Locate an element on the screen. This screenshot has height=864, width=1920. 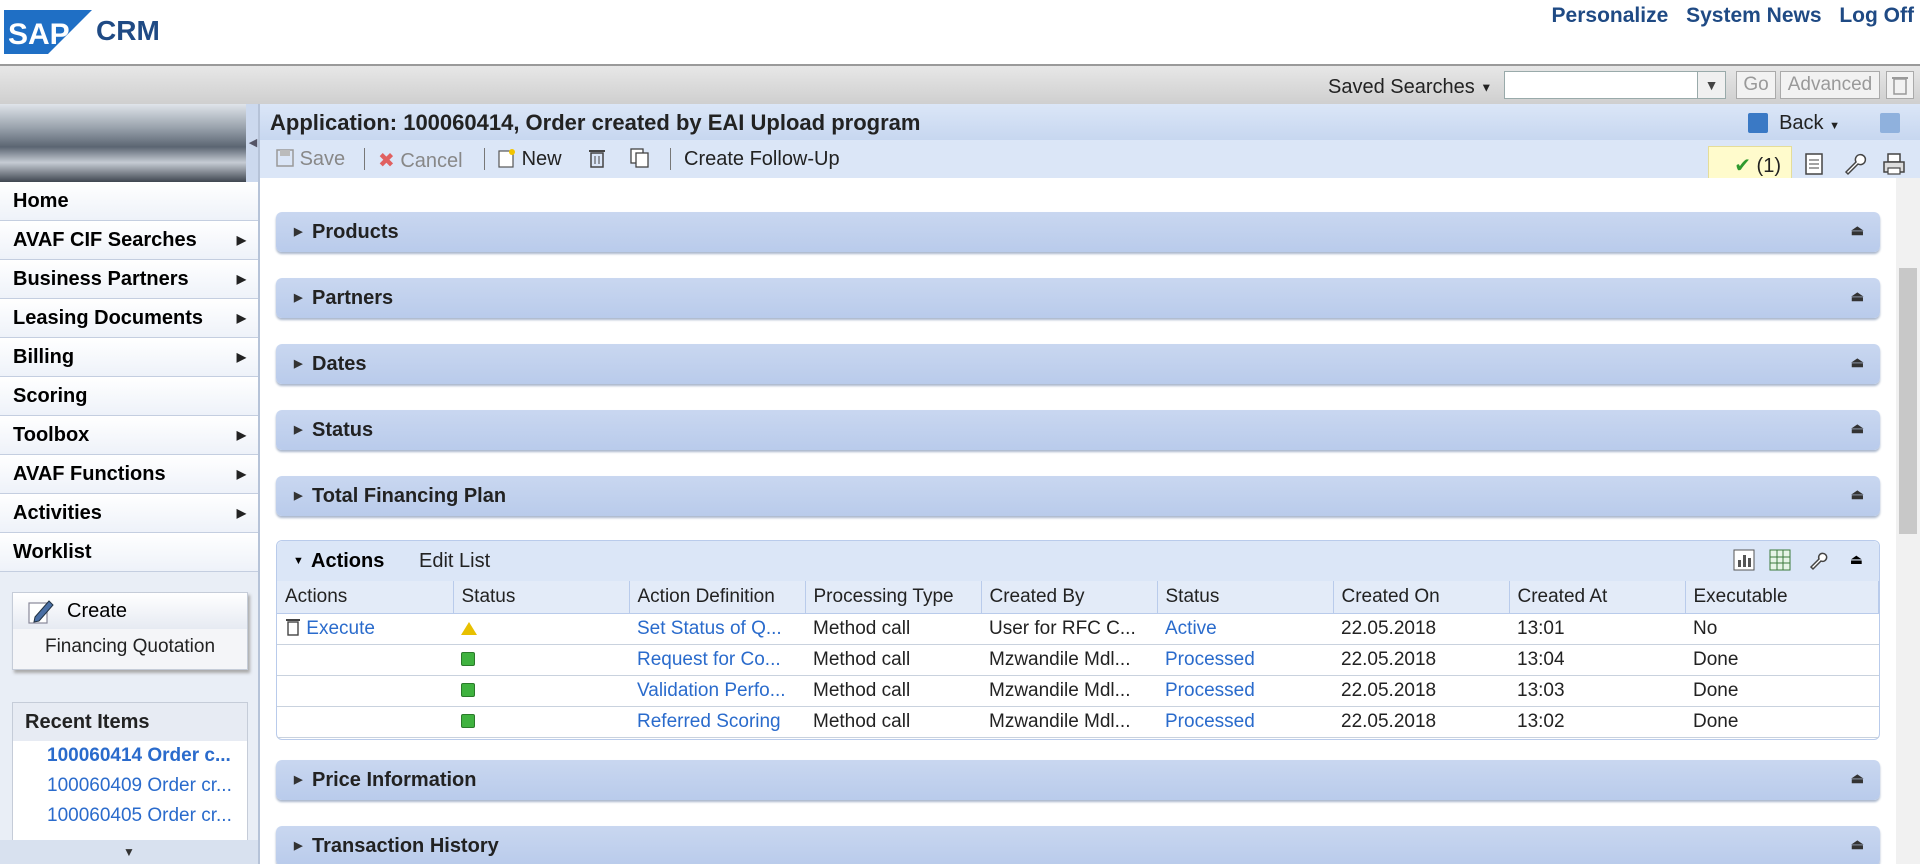
advanced-button: Advanced is located at coordinates (1830, 85).